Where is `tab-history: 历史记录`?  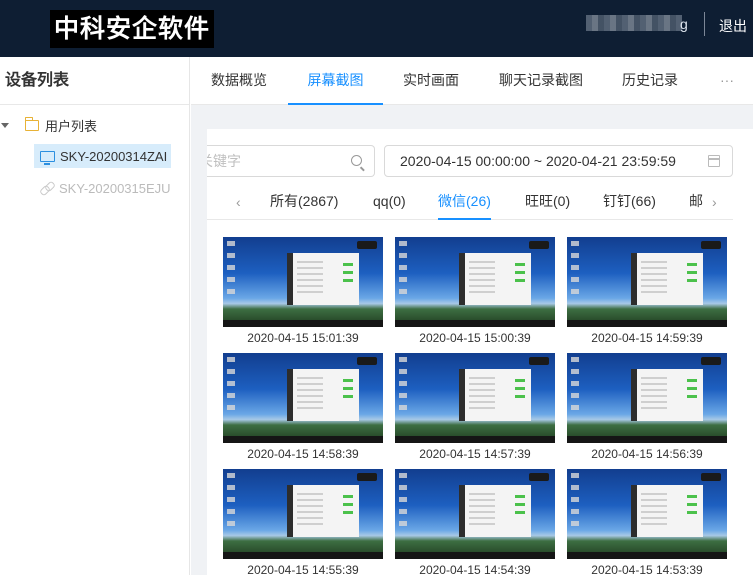 tab-history: 历史记录 is located at coordinates (650, 81).